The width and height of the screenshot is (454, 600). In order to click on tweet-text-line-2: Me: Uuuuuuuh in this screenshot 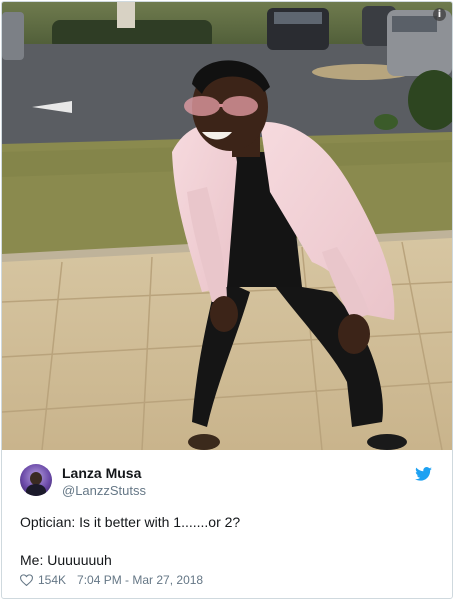, I will do `click(66, 560)`.